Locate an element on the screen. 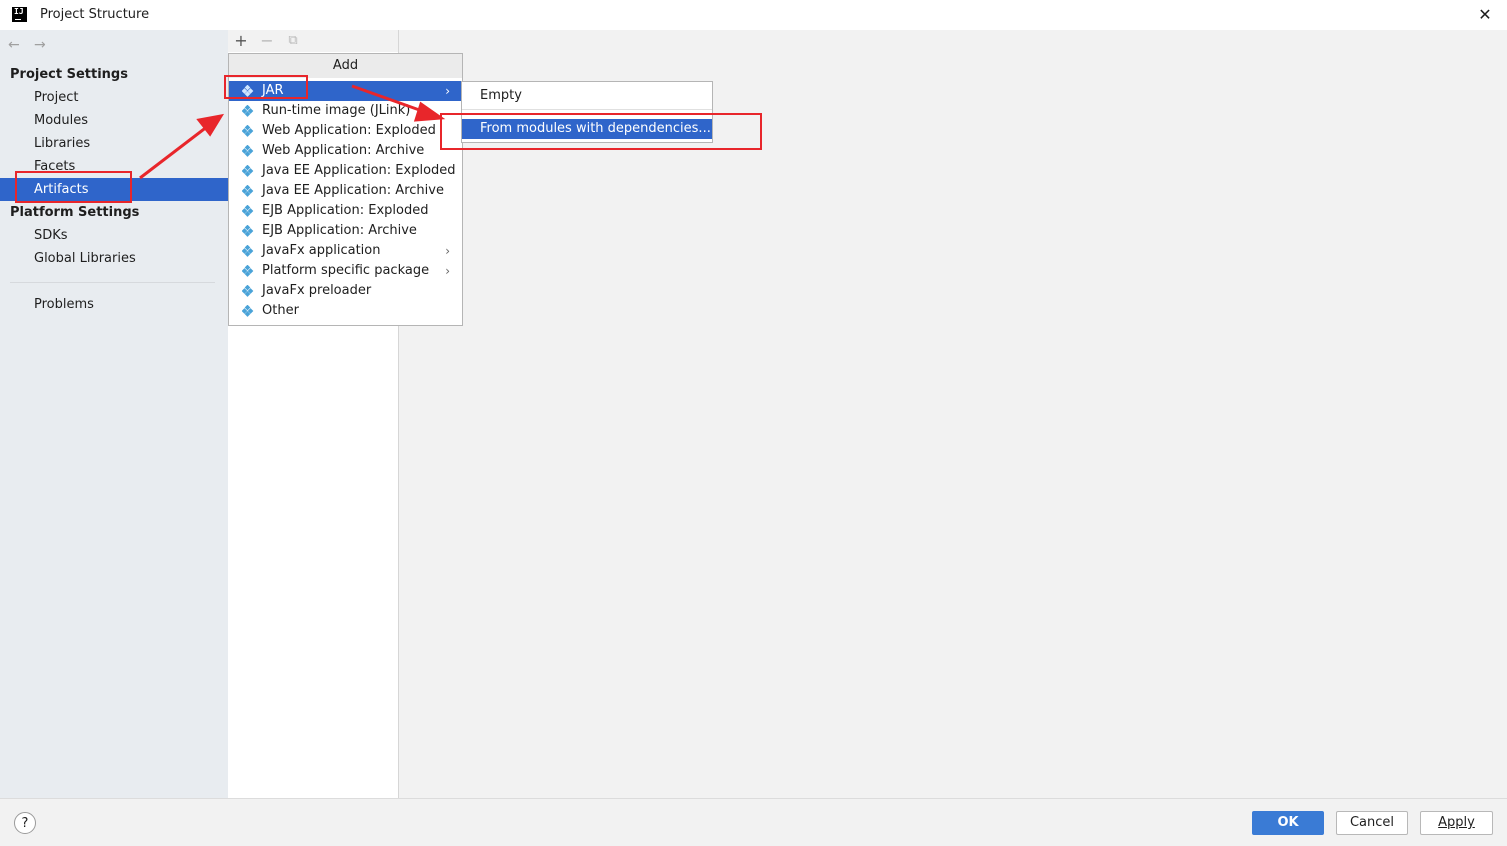 The height and width of the screenshot is (846, 1507). help-icon: ? is located at coordinates (25, 823).